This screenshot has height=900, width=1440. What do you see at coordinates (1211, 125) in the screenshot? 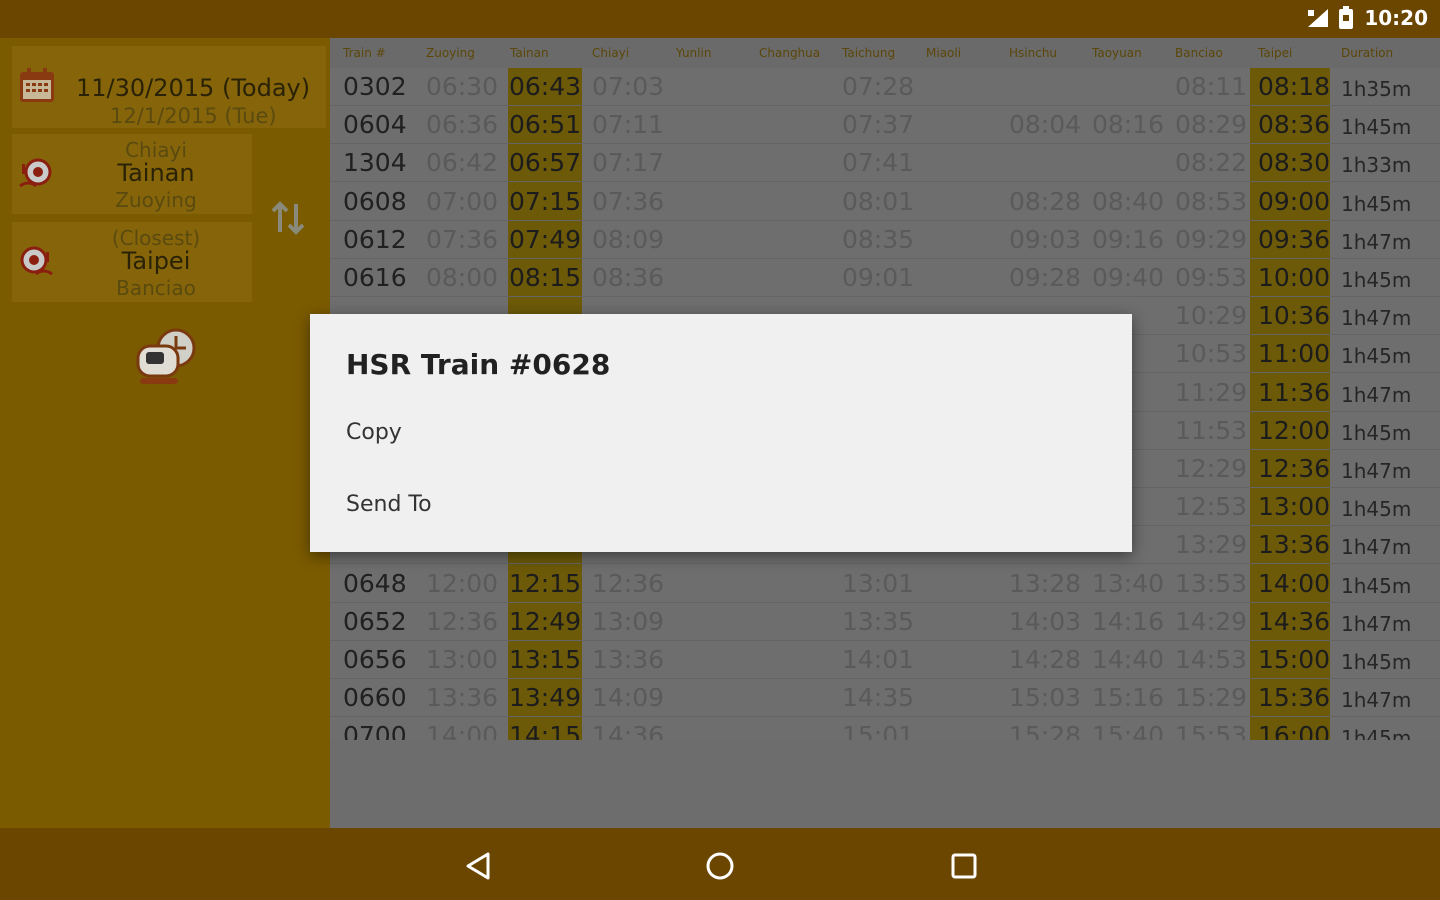
I see `cell-banciao: 08:29` at bounding box center [1211, 125].